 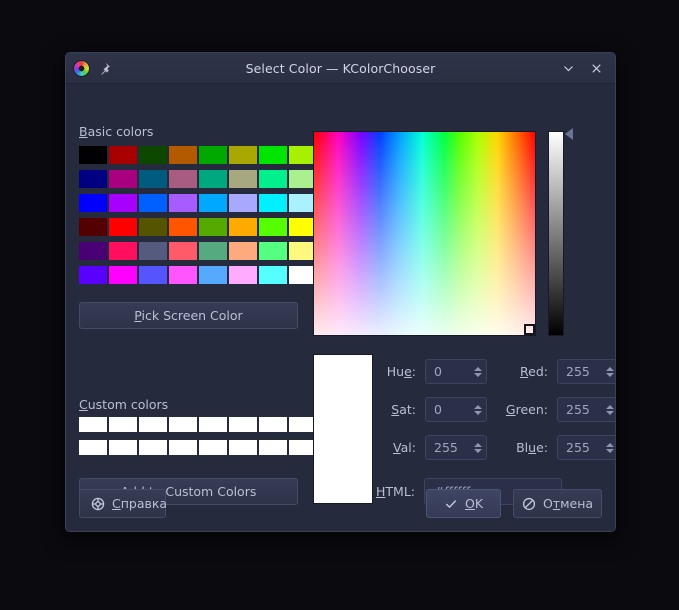 I want to click on sat-value: 0, so click(x=447, y=409).